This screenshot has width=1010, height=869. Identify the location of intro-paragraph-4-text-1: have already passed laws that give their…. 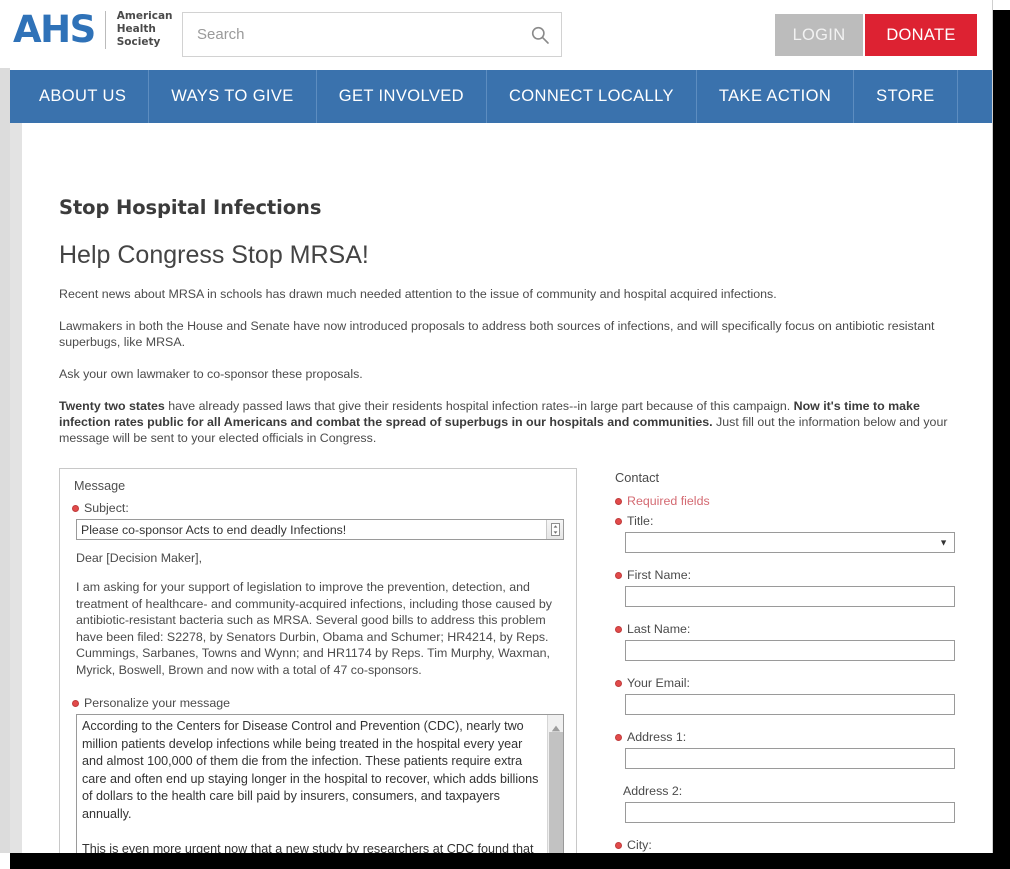
(479, 406).